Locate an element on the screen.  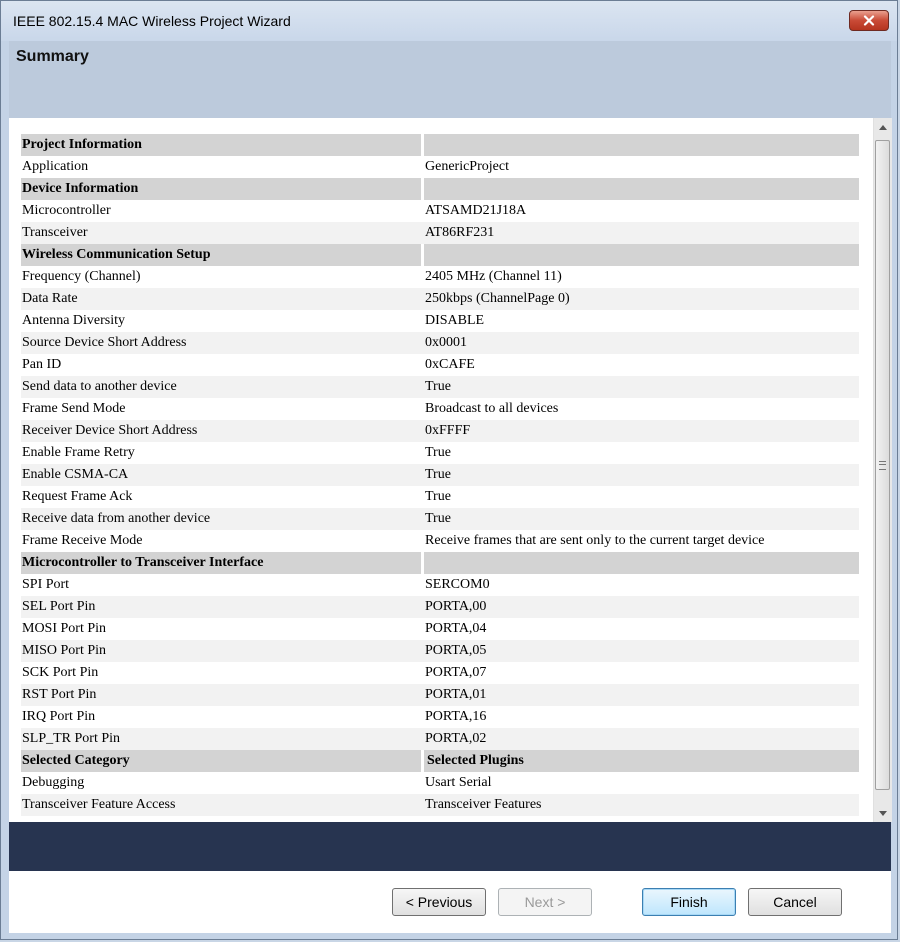
section-title: Microcontroller to Transceiver Interface is located at coordinates (220, 563).